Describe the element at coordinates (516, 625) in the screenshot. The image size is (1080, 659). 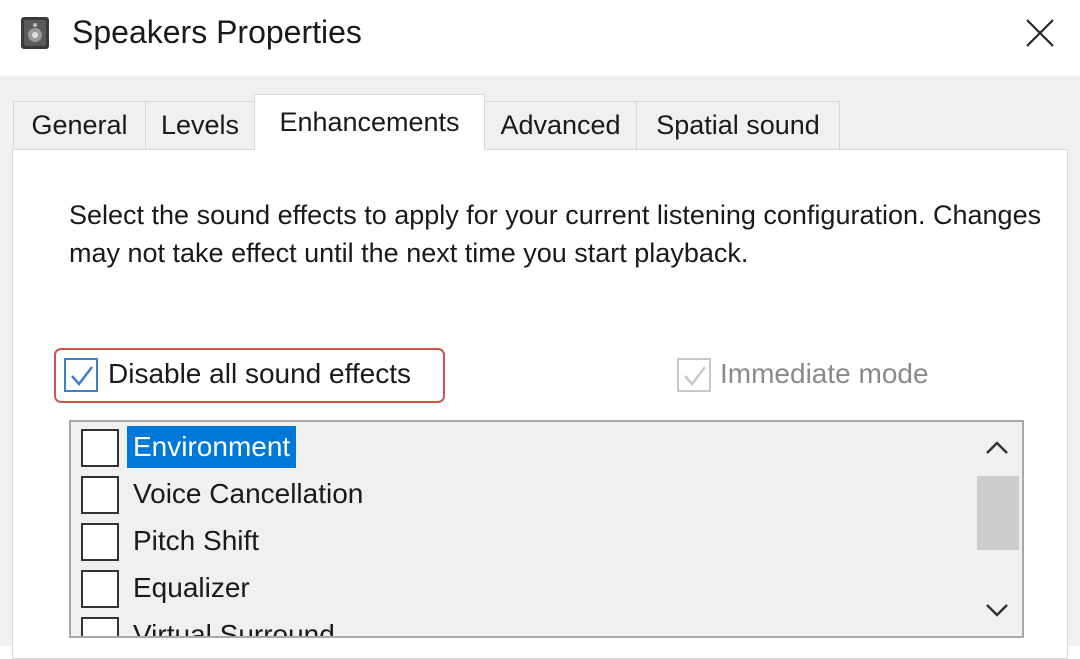
I see `list-item-virtual-surround: Virtual Surround` at that location.